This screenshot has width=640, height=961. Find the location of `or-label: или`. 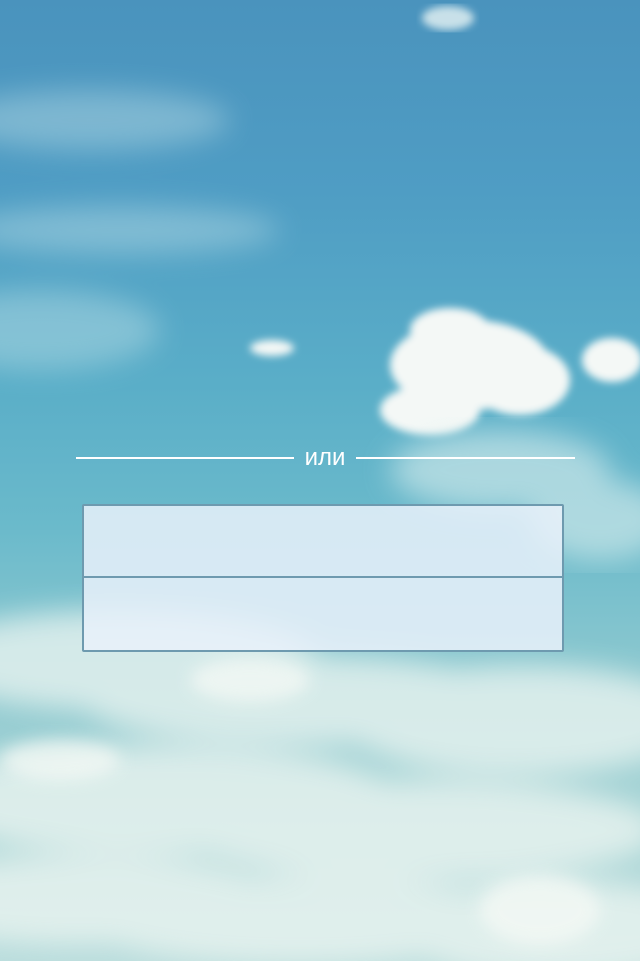

or-label: или is located at coordinates (325, 457).